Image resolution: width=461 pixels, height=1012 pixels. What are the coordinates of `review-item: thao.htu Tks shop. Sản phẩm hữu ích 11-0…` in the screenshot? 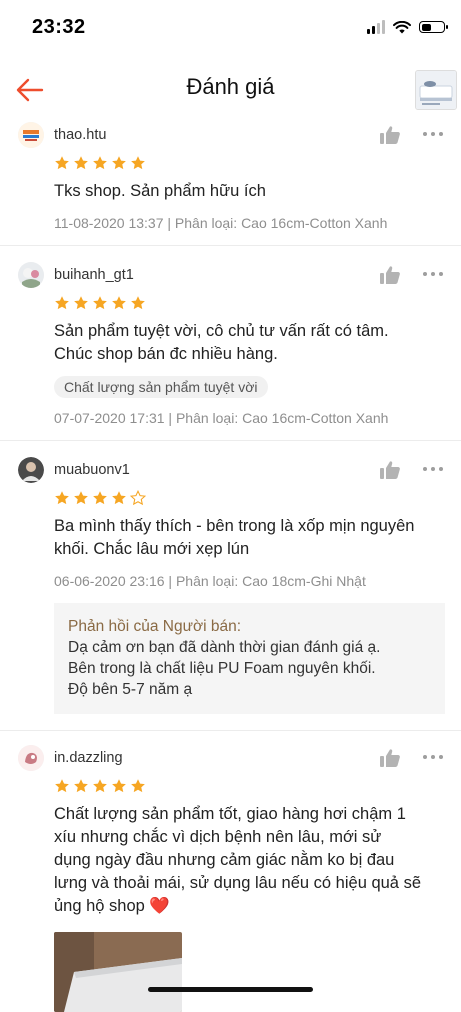 It's located at (230, 182).